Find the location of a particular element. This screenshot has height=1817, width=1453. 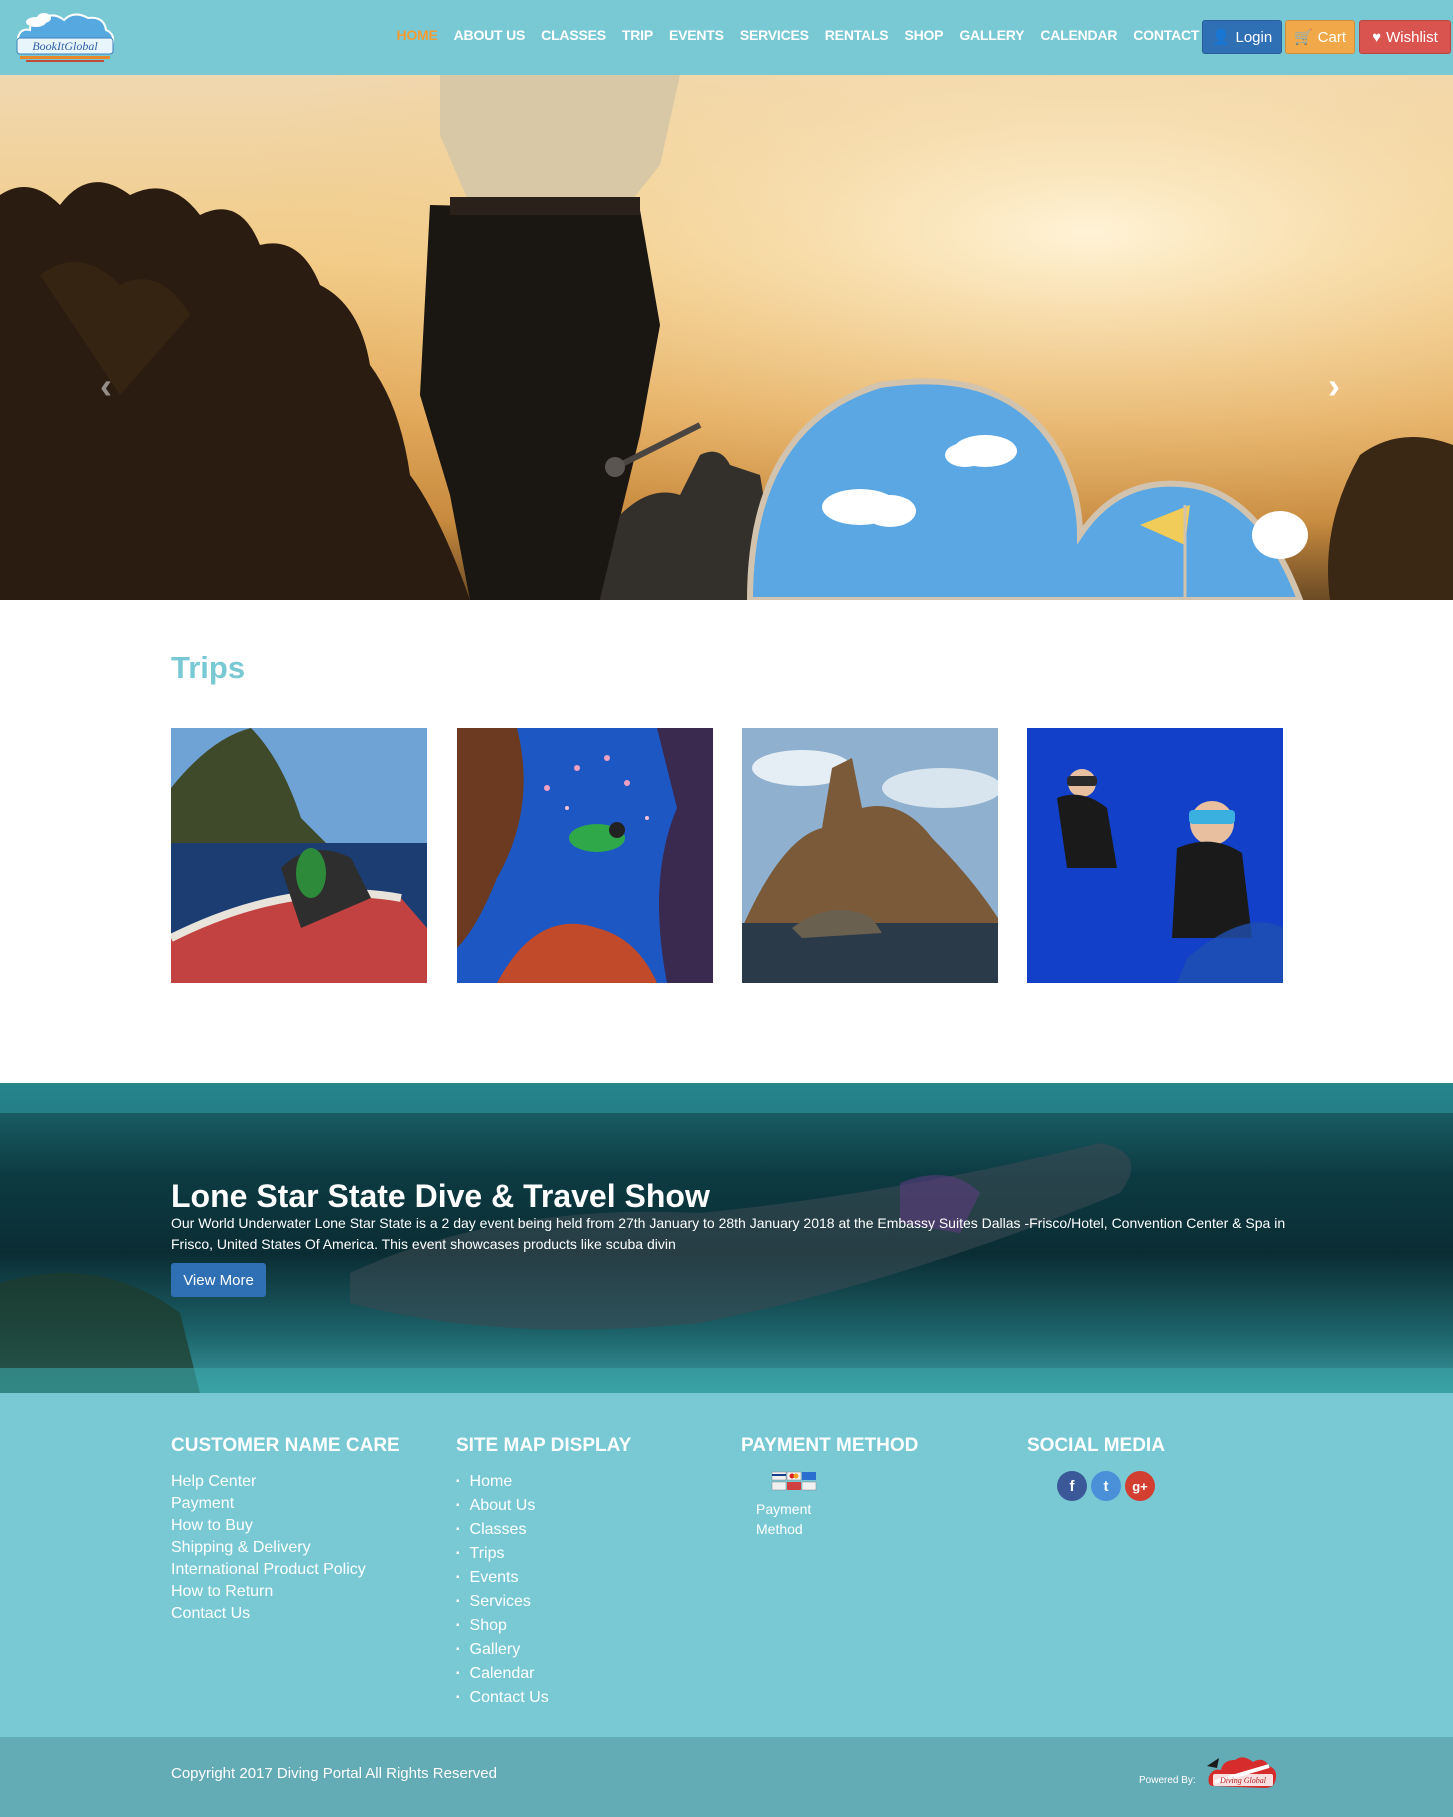

login-label: Login is located at coordinates (1254, 37).